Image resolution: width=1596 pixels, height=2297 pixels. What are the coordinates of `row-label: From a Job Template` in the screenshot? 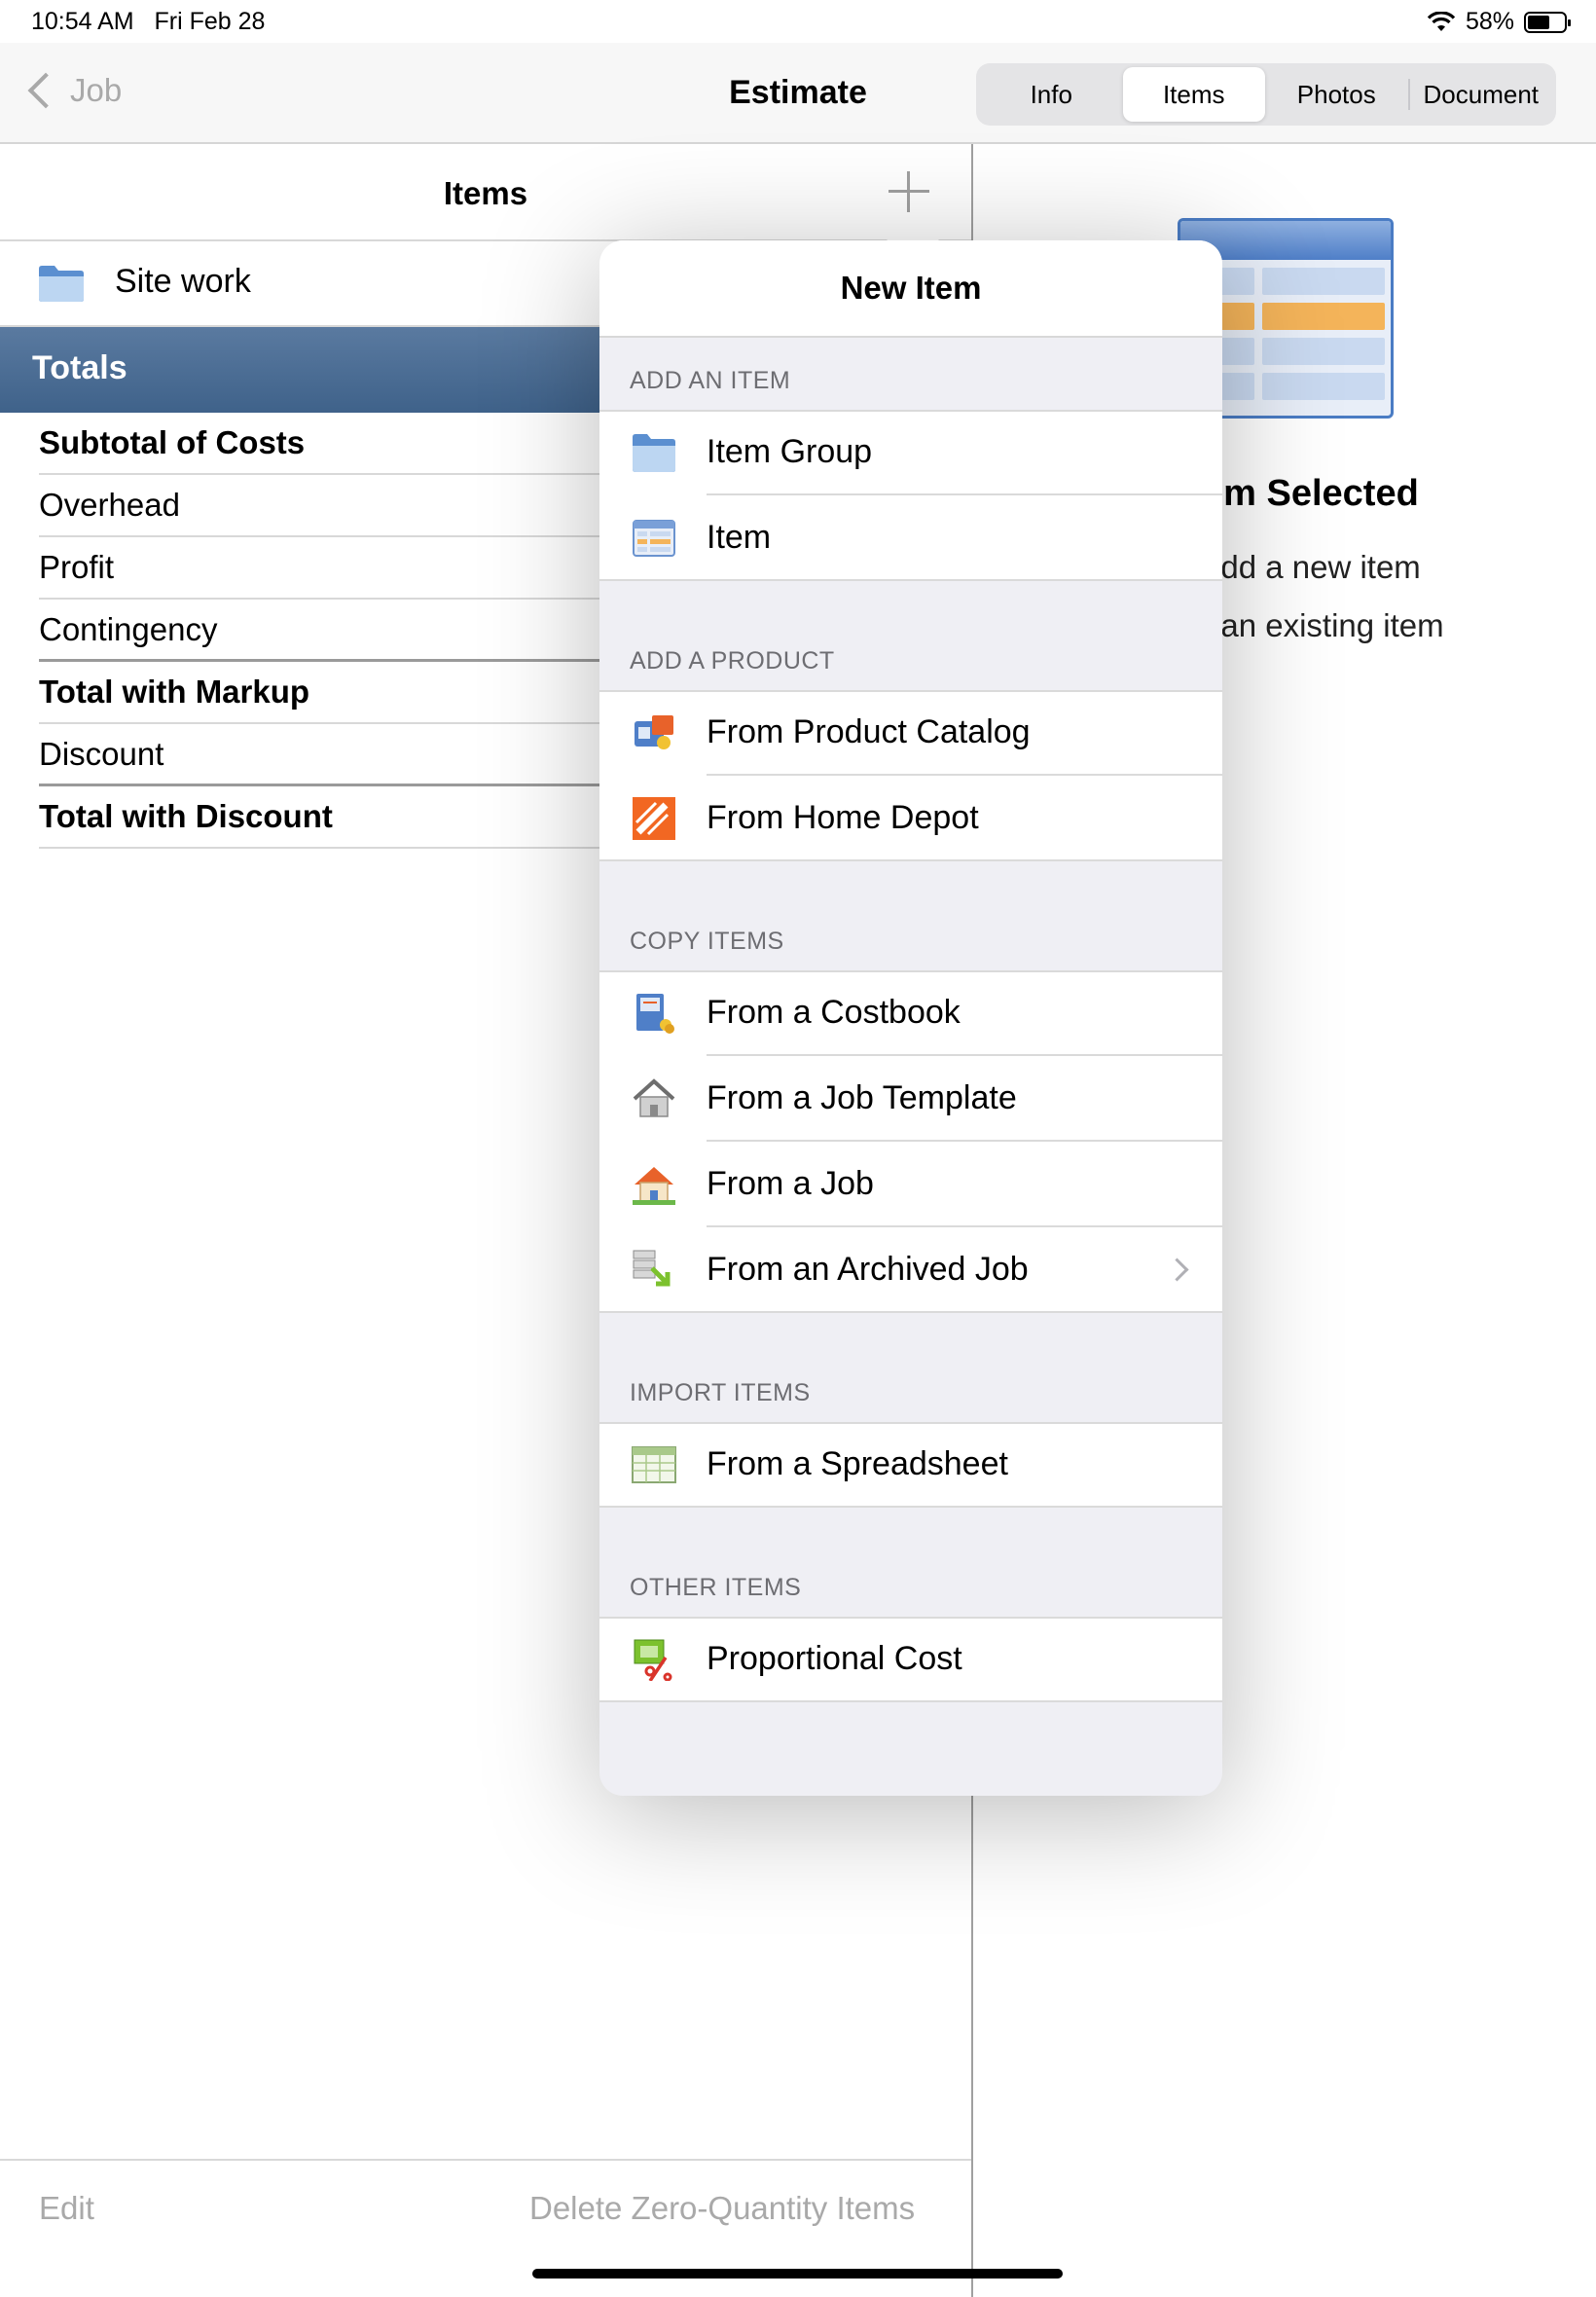 It's located at (862, 1097).